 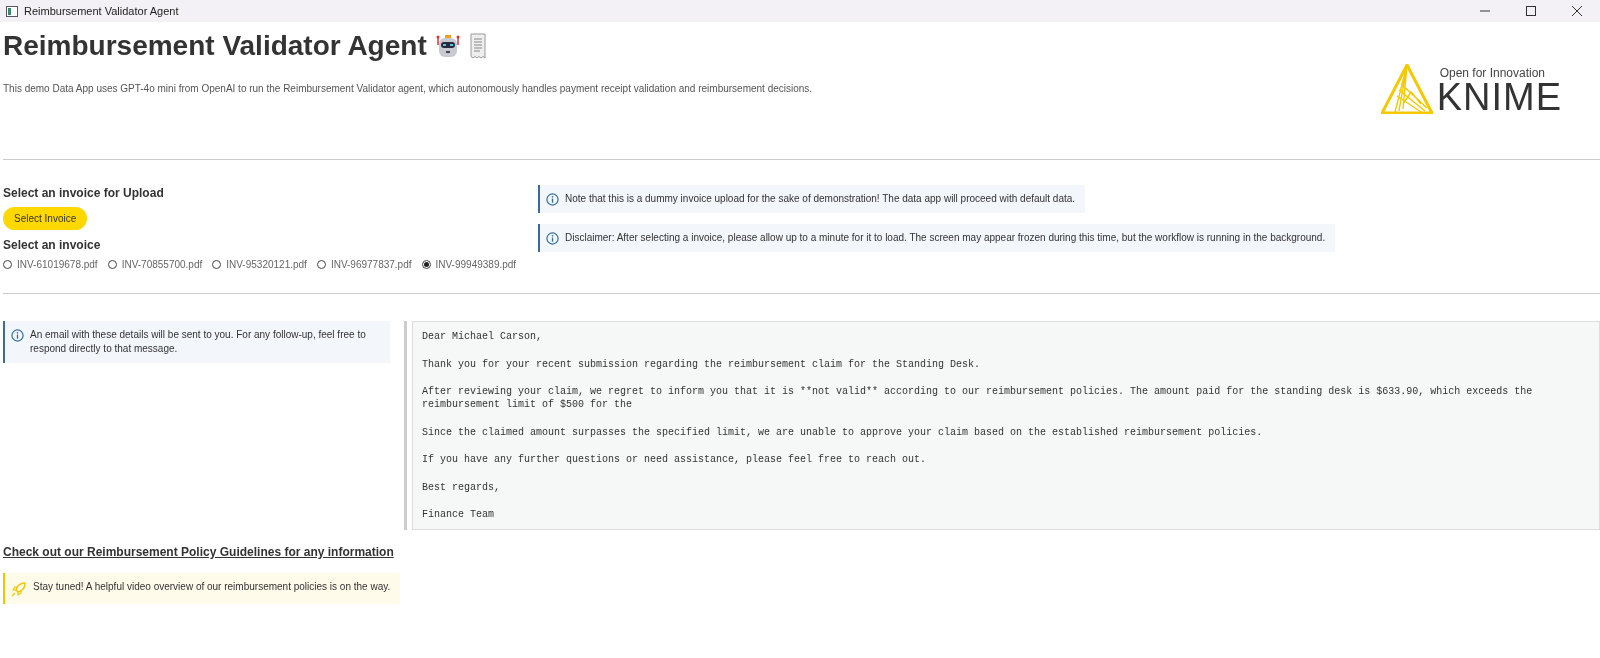 I want to click on radio-label: INV-70855700.pdf, so click(x=162, y=264).